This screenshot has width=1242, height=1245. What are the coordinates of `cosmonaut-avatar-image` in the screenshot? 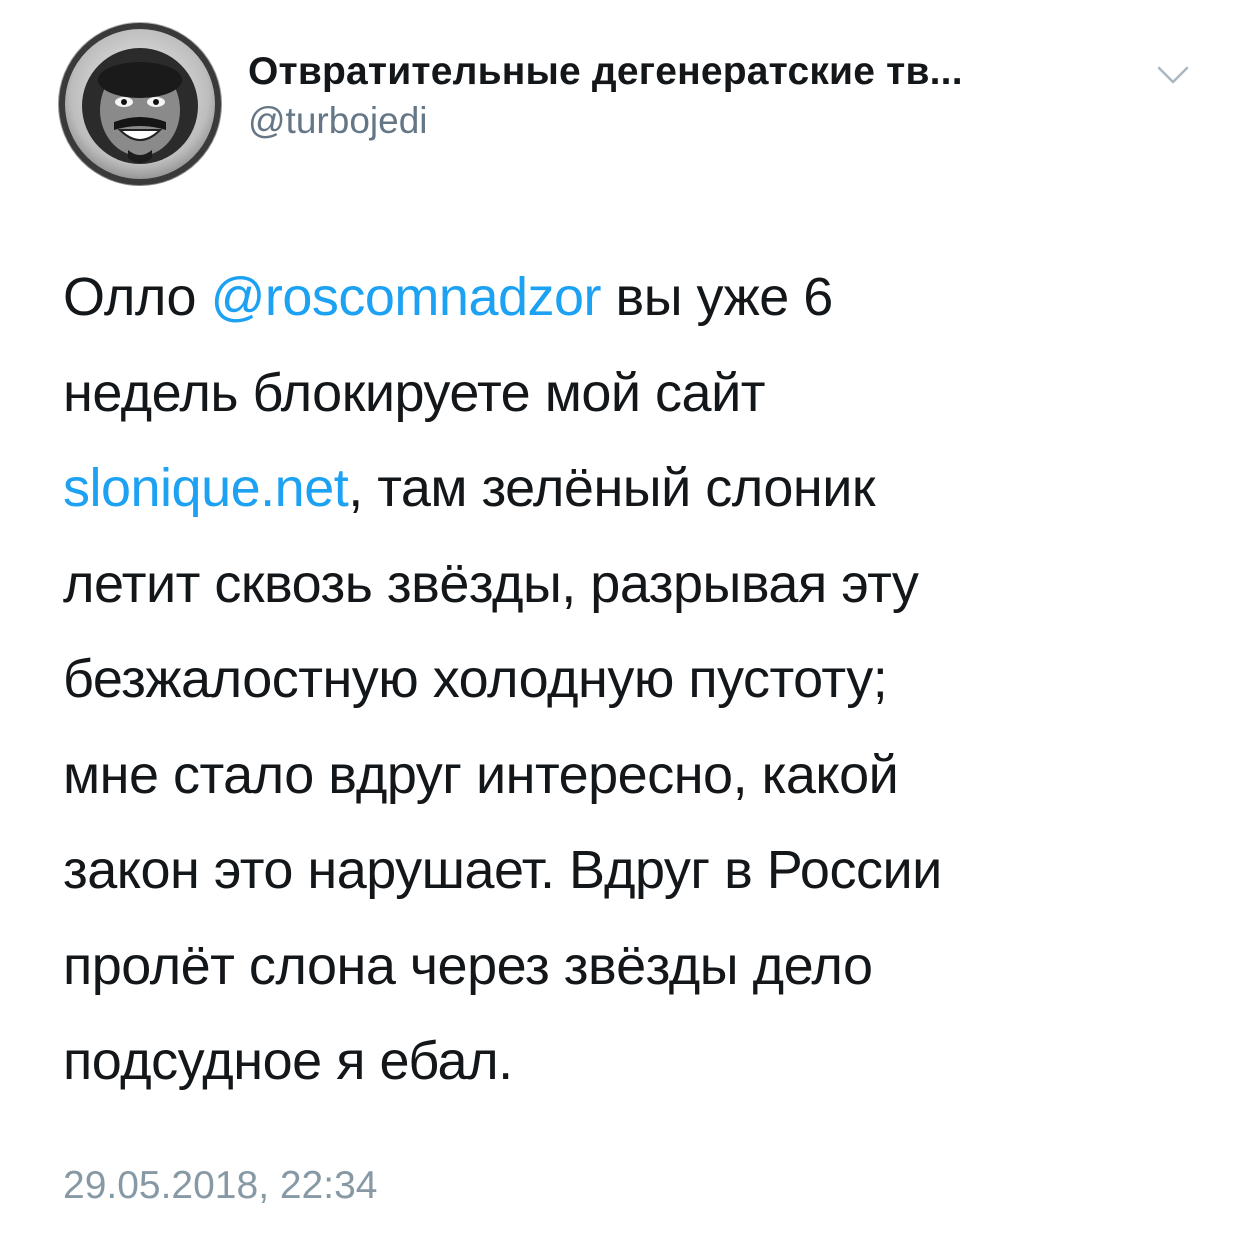 It's located at (140, 104).